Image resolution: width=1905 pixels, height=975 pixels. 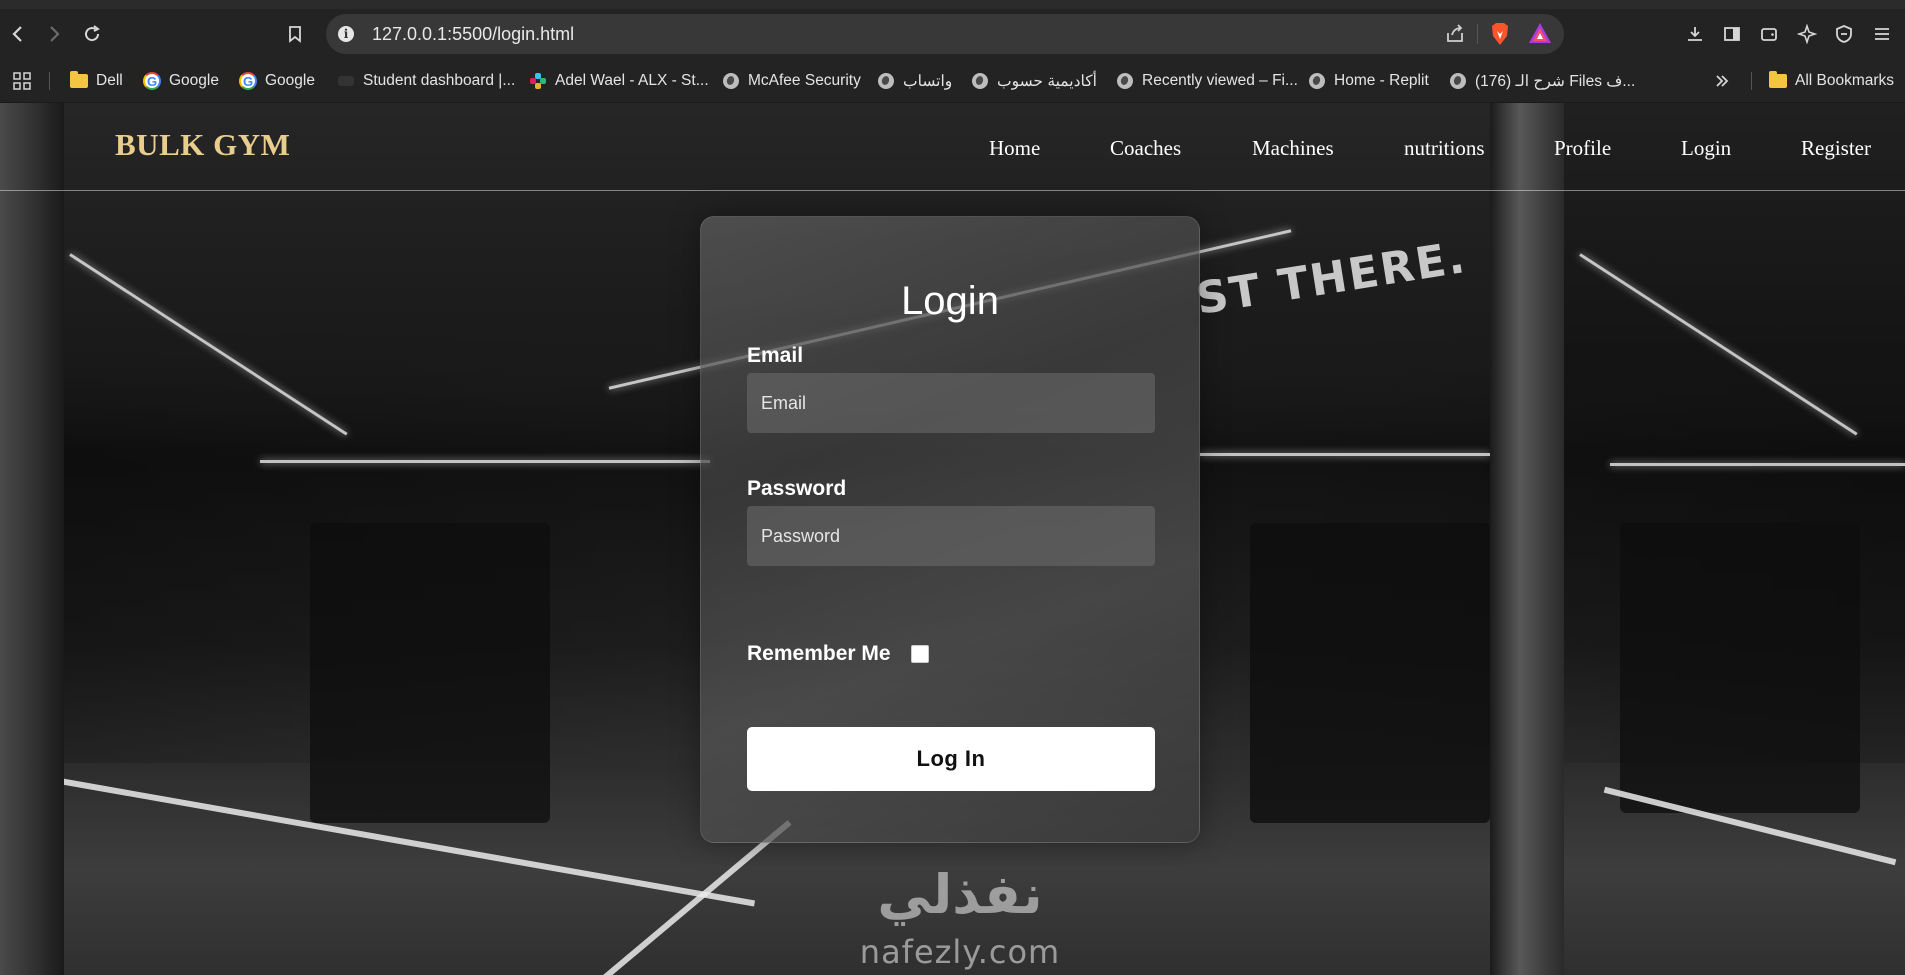 I want to click on brave-rewards-icon, so click(x=1540, y=33).